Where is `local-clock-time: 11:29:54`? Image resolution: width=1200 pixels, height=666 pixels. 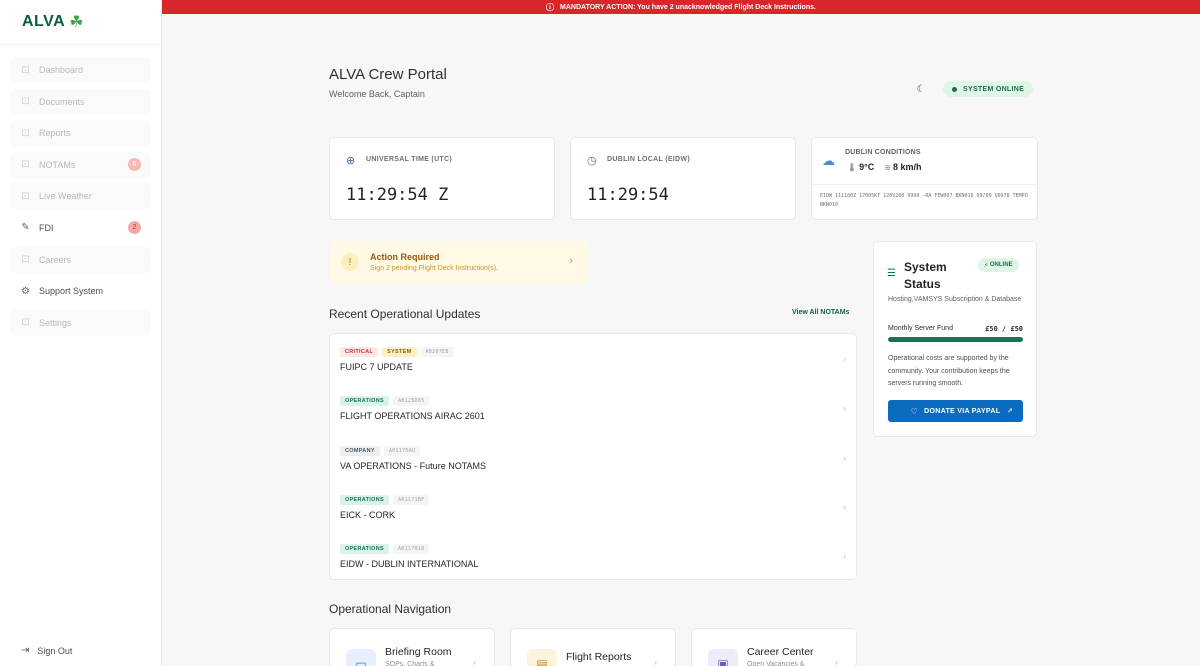
local-clock-time: 11:29:54 is located at coordinates (628, 195).